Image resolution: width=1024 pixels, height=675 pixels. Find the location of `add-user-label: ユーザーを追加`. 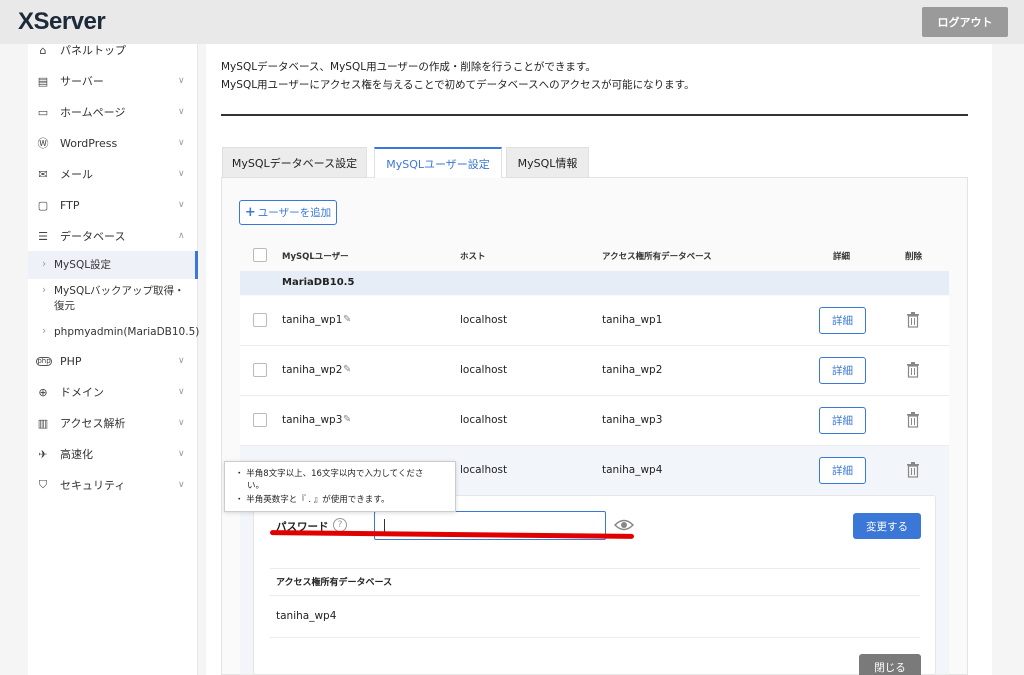

add-user-label: ユーザーを追加 is located at coordinates (294, 213).